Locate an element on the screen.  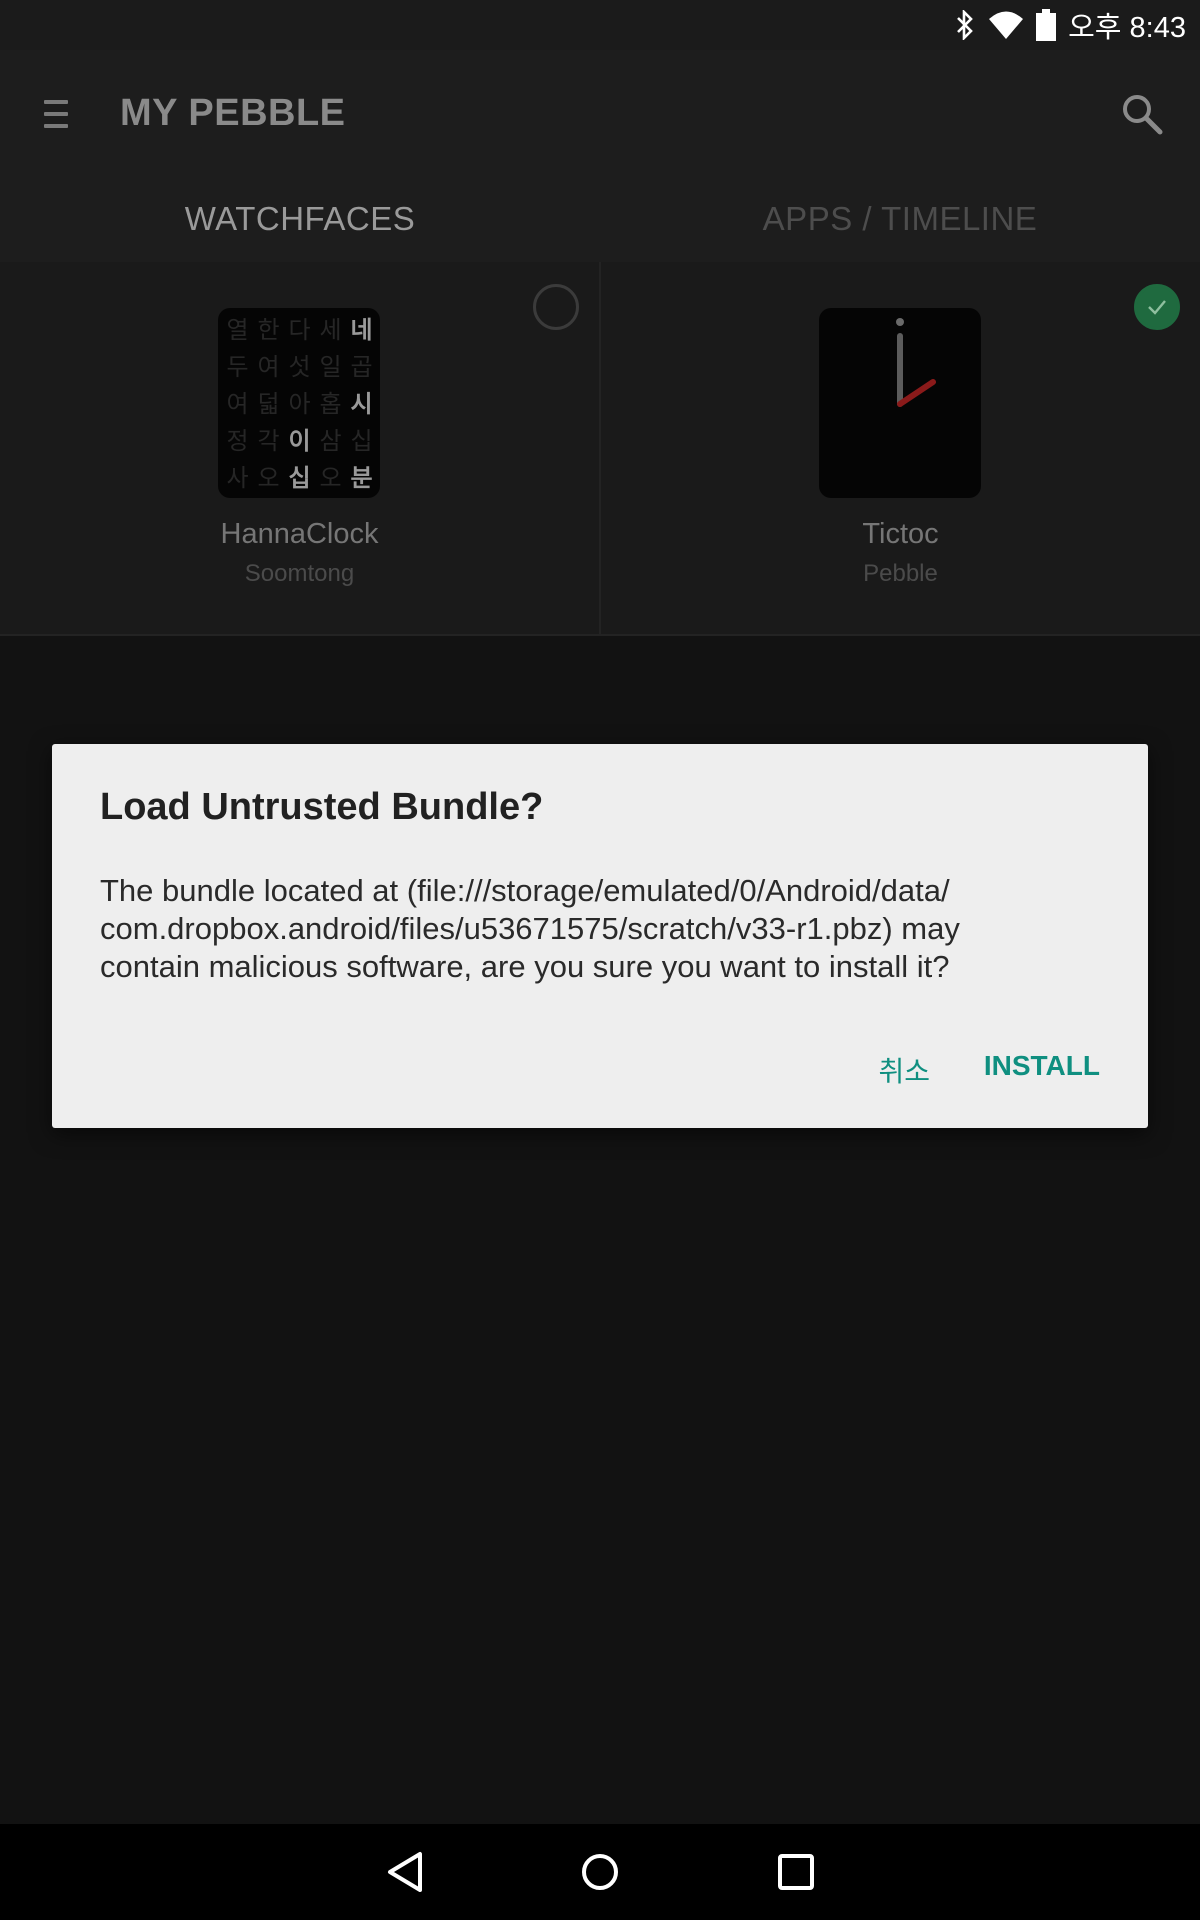
hannaclock-letter-grid: 열한다세네 두여섯일곱 여덟아홉시 정각이삼십 사오십오분 is located at coordinates (299, 404).